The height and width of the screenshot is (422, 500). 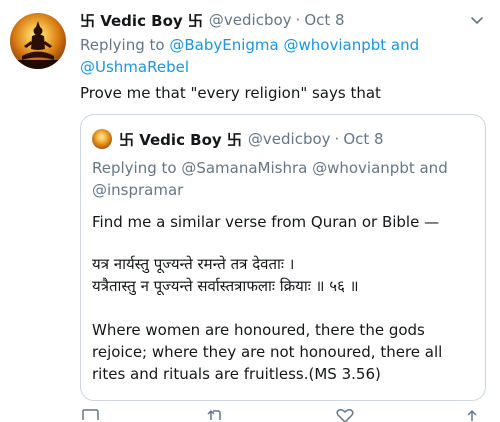 I want to click on display-name: 卐 Vedic Boy 卐, so click(x=141, y=20).